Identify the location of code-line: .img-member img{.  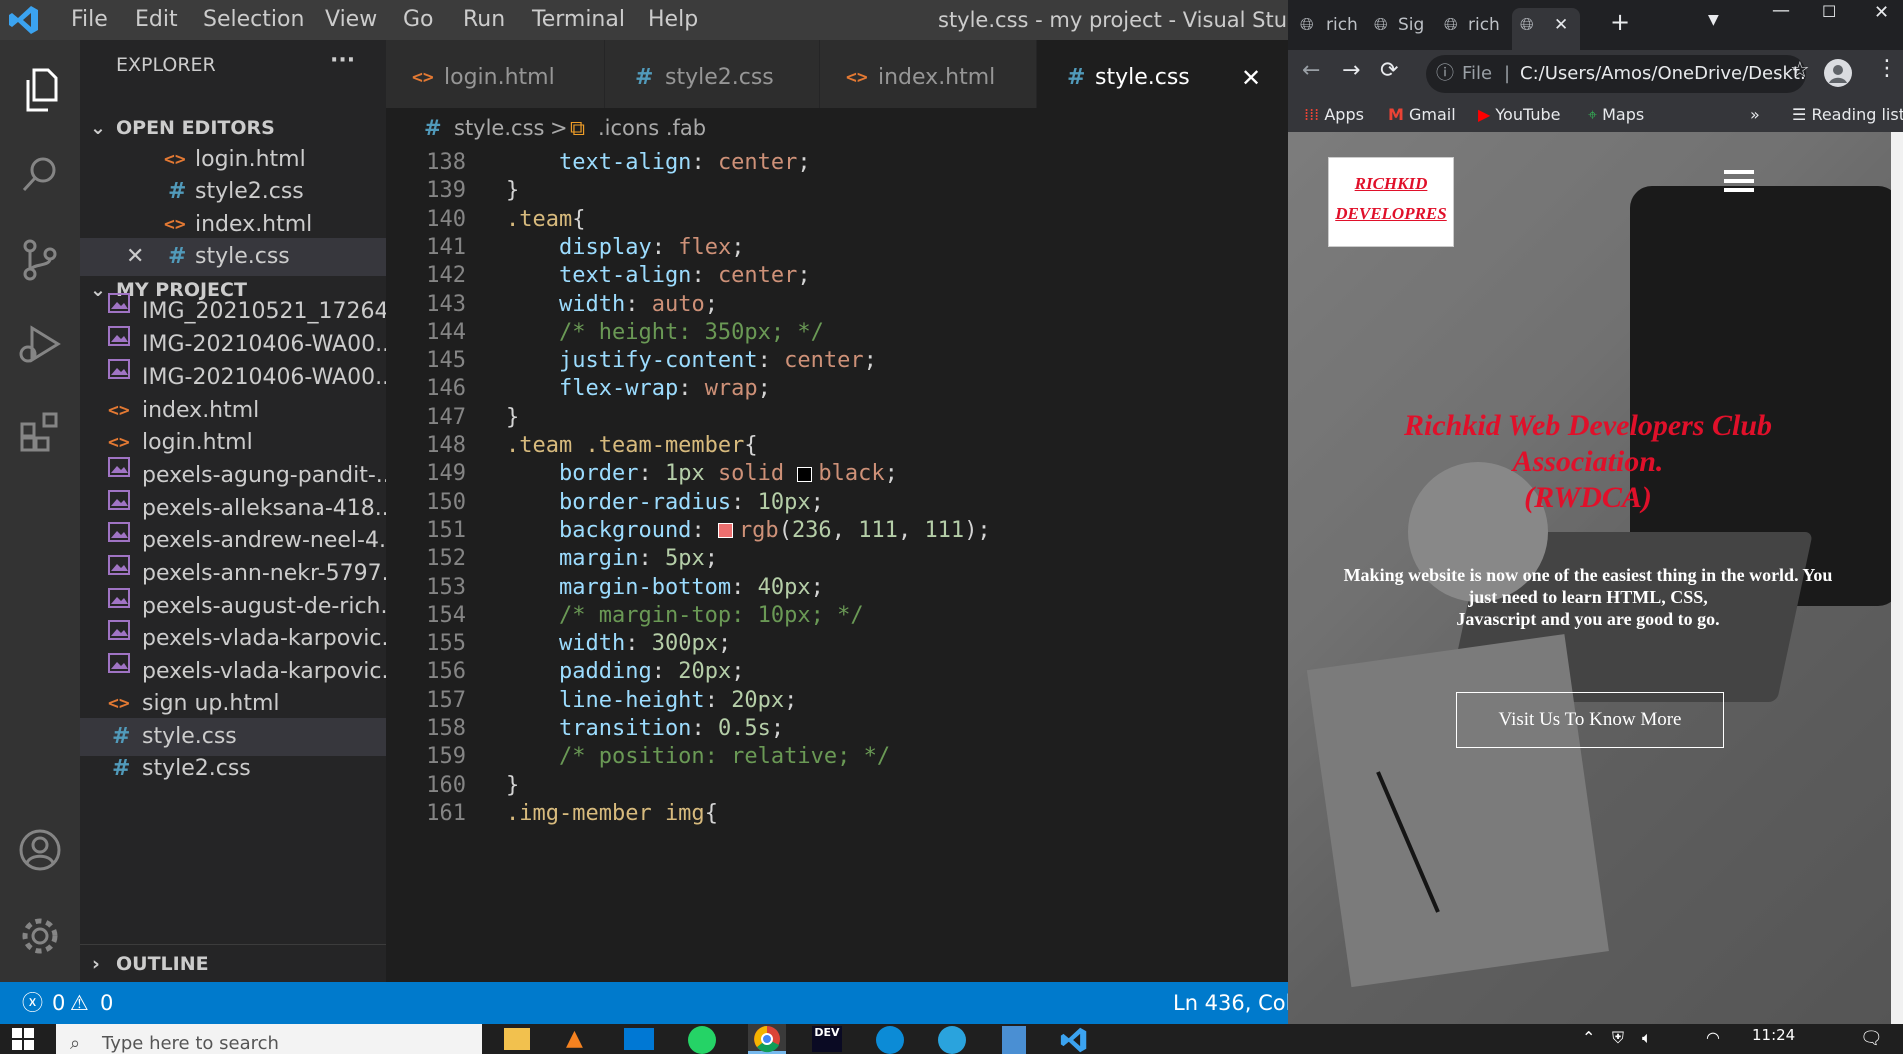
(612, 813).